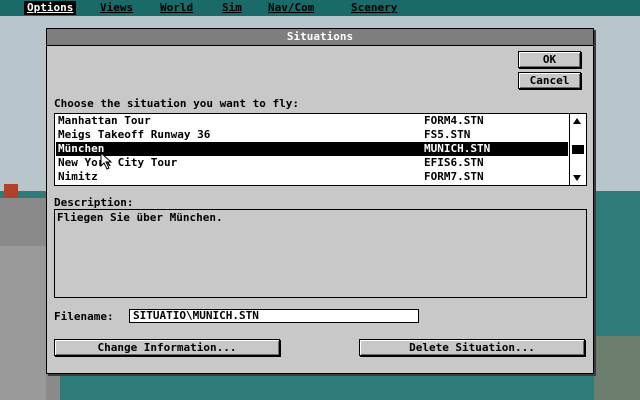  I want to click on menu-world: World, so click(176, 8).